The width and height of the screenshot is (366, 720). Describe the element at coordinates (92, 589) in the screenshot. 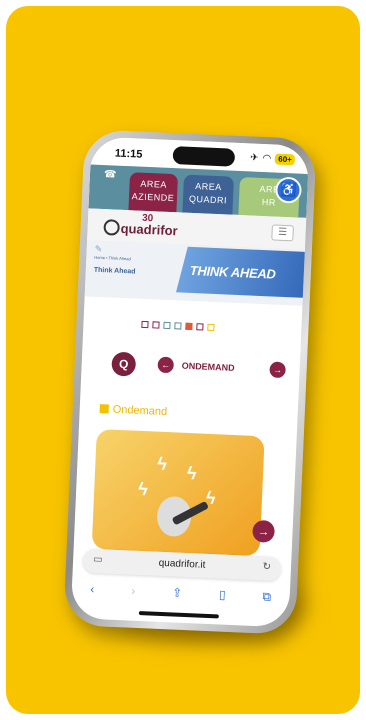

I see `back-icon: ‹` at that location.